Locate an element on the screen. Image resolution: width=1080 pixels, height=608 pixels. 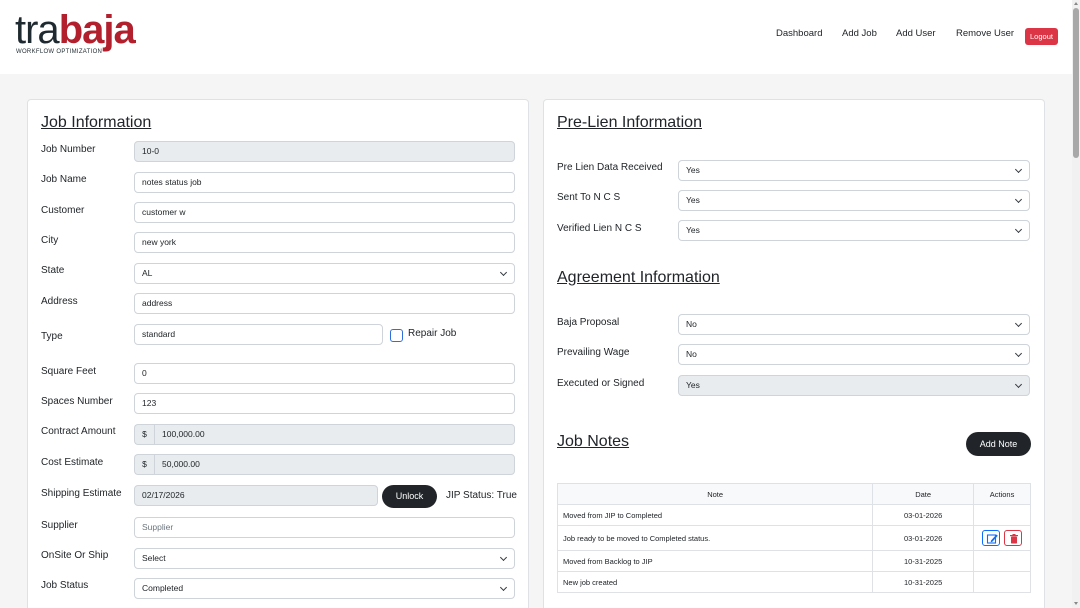
logo-wordmark: trabaja is located at coordinates (75, 30).